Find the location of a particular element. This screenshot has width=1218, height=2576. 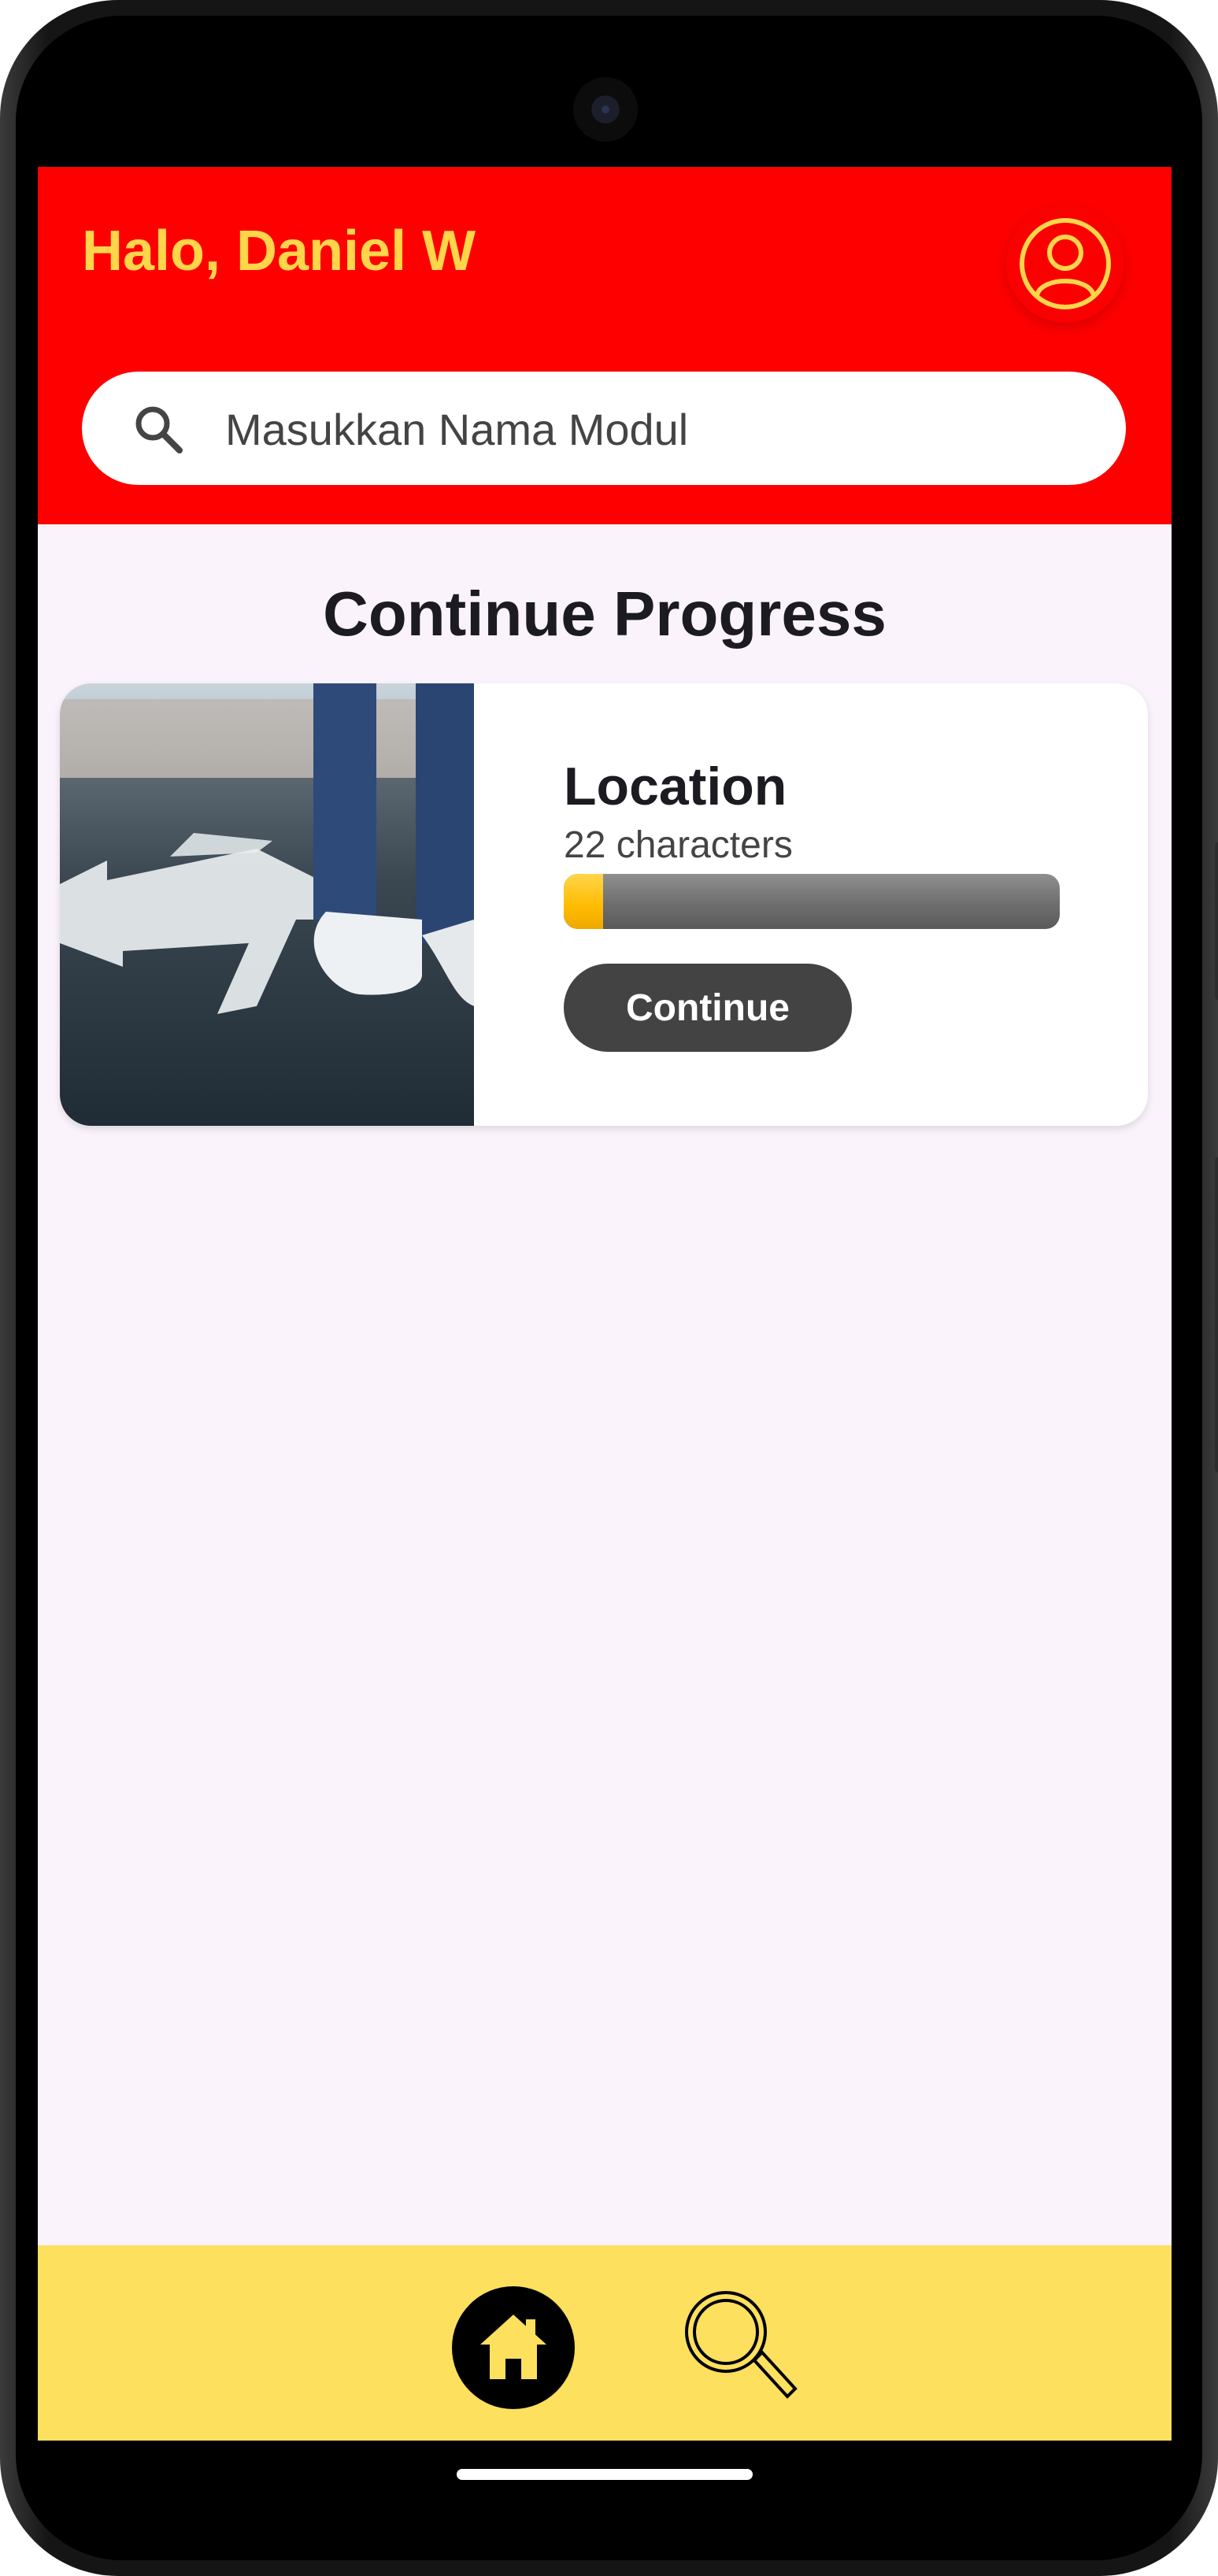

nav-home-button is located at coordinates (513, 2347).